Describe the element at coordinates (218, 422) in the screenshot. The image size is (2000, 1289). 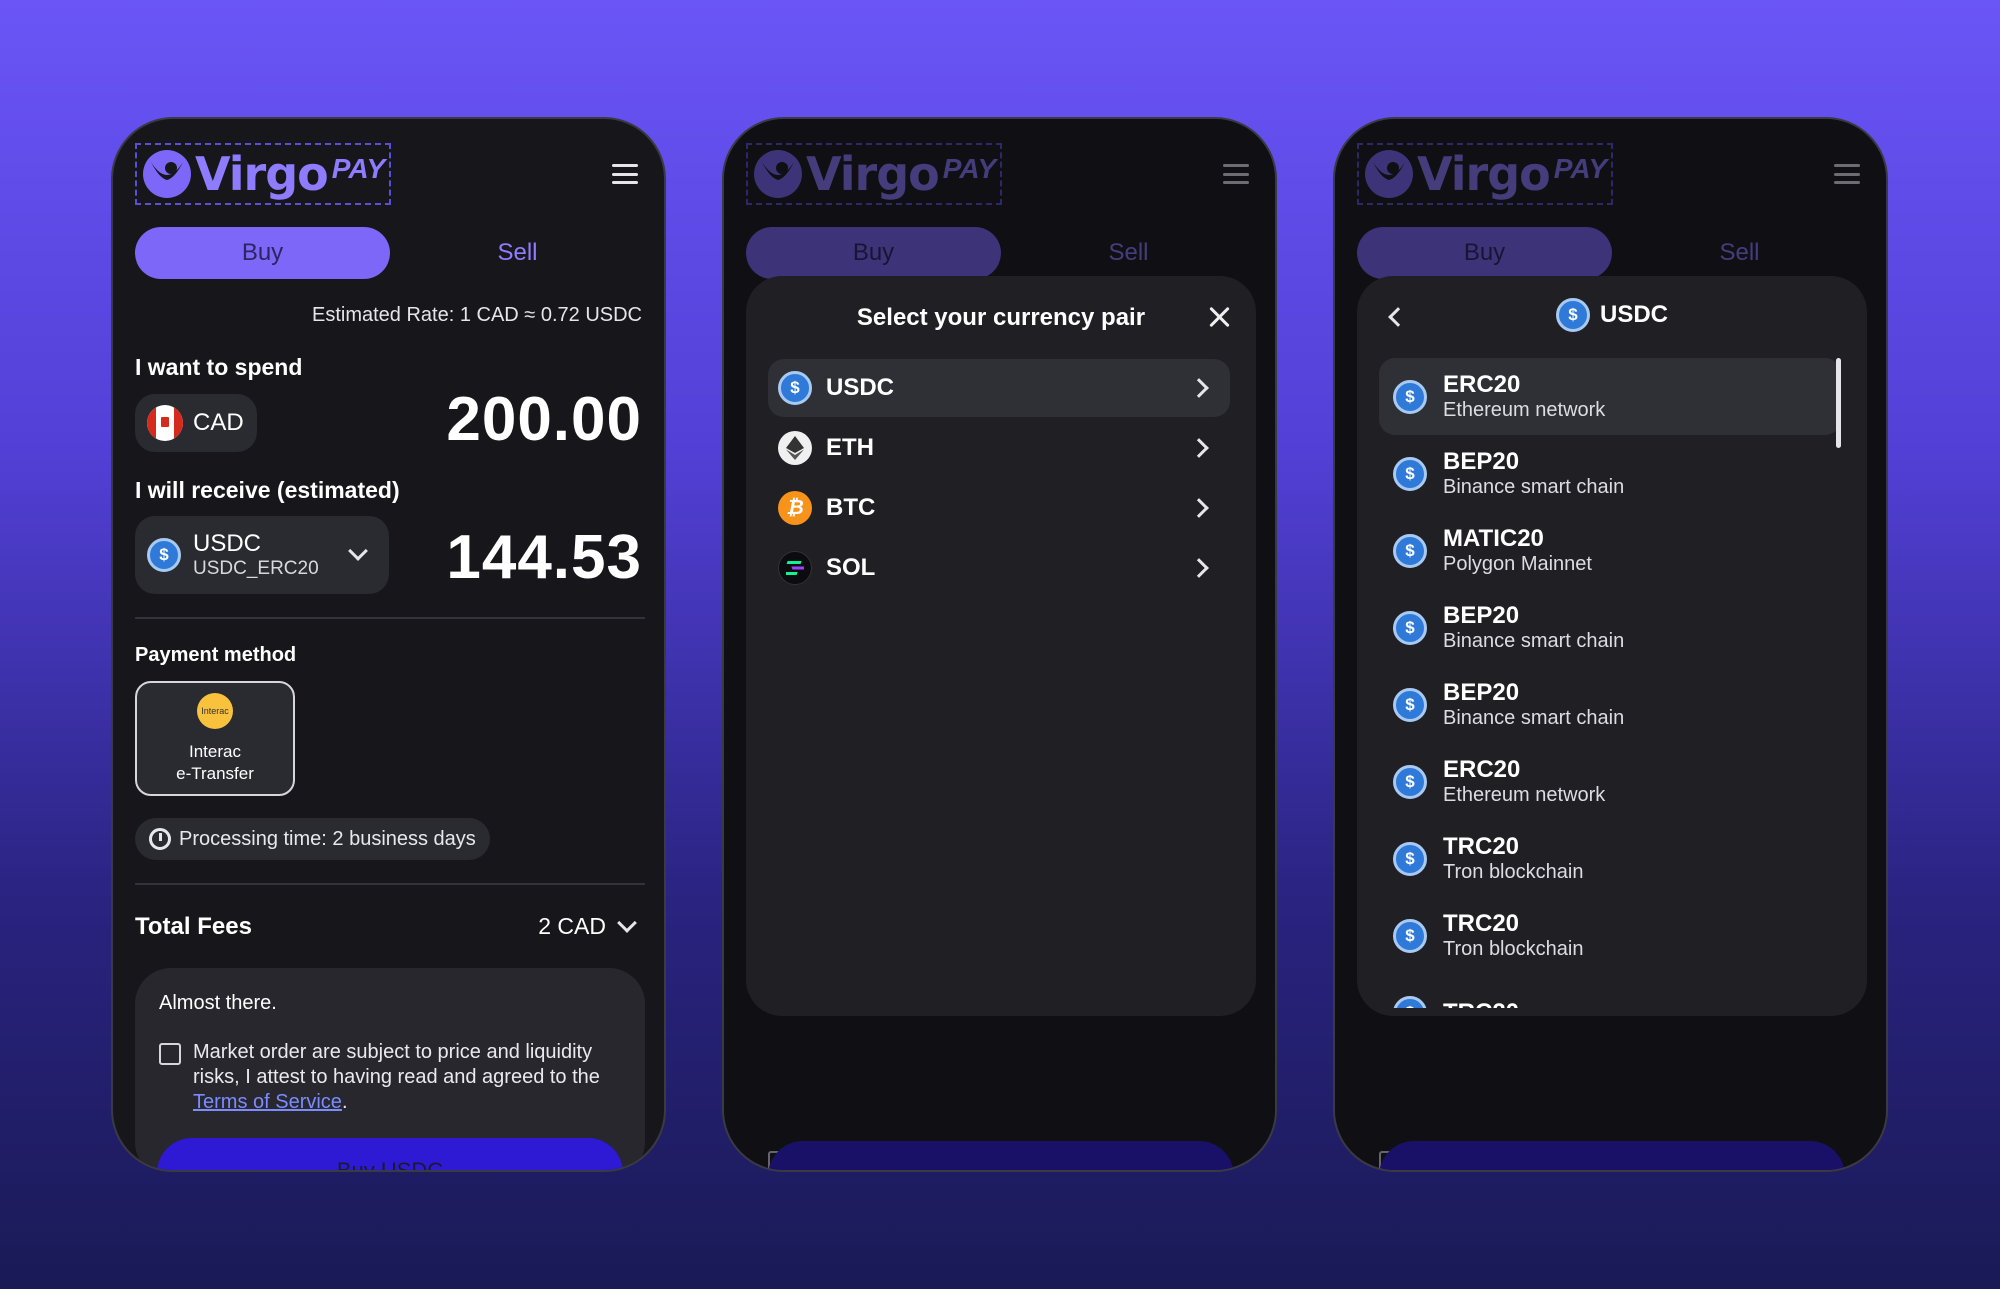
I see `spend-currency: CAD` at that location.